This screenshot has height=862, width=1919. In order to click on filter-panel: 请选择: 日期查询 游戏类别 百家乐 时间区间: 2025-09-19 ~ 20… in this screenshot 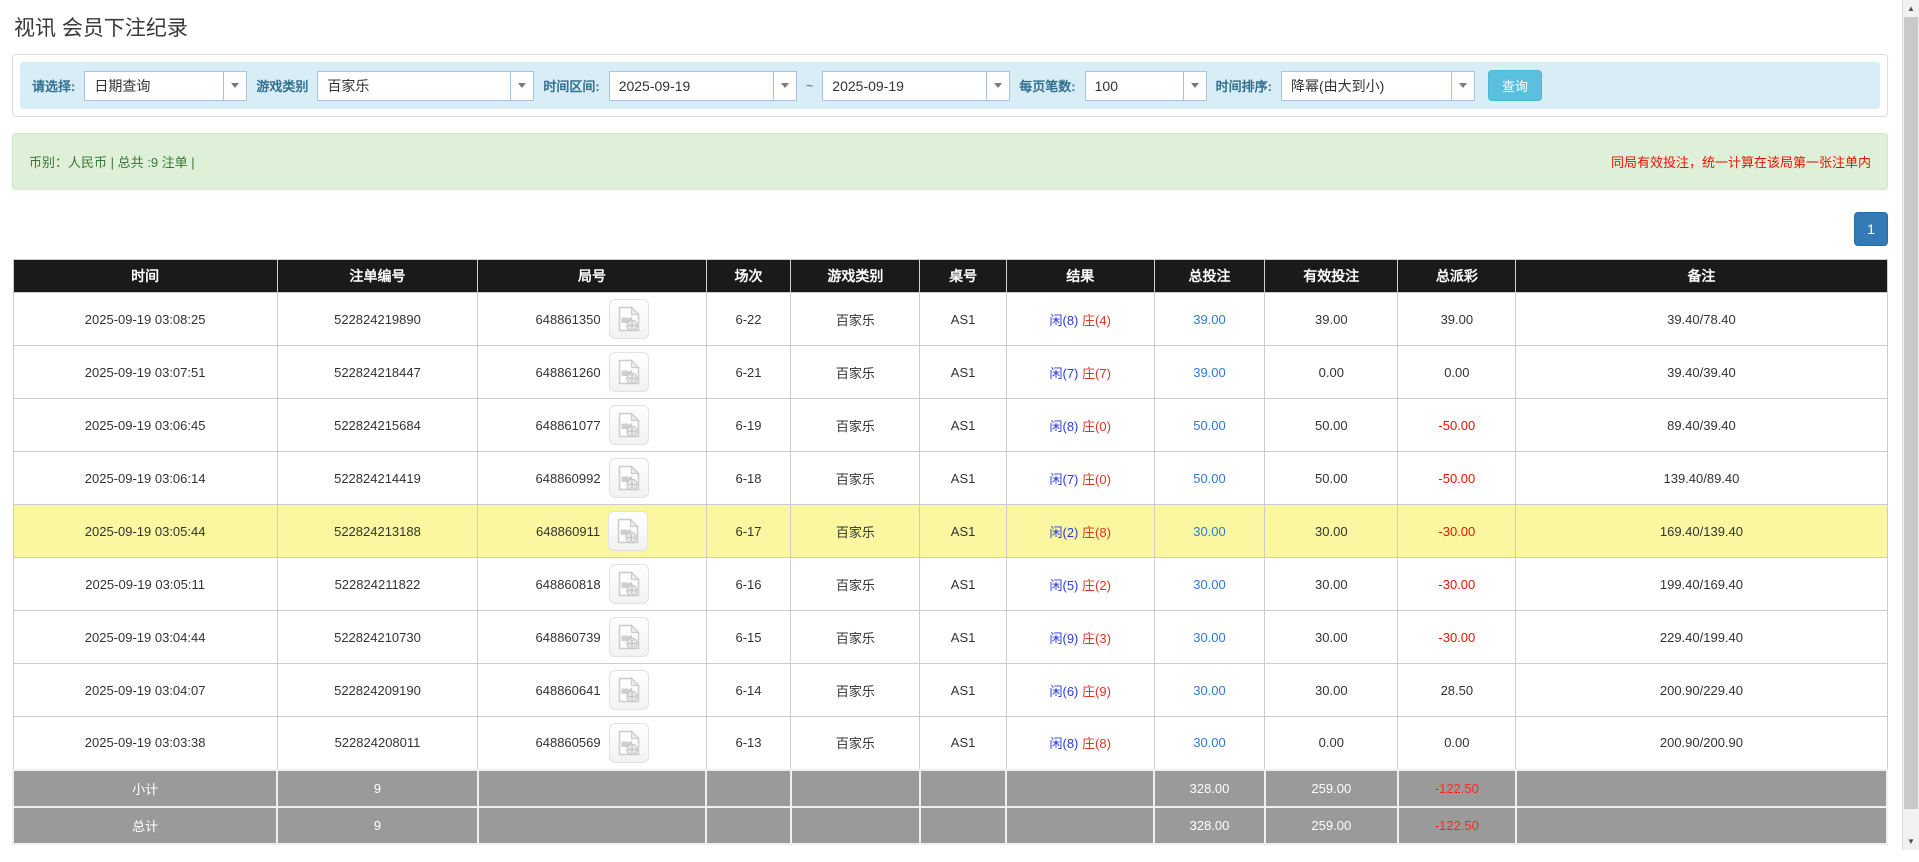, I will do `click(950, 85)`.